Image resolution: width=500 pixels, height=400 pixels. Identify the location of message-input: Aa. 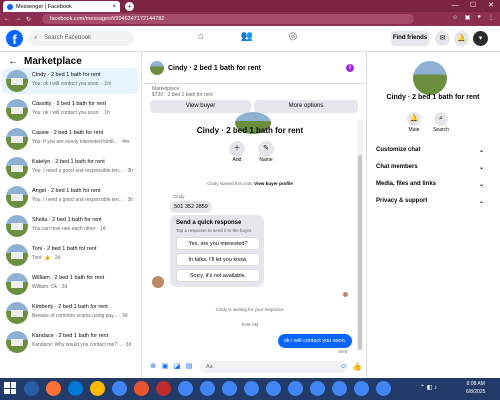
(274, 367).